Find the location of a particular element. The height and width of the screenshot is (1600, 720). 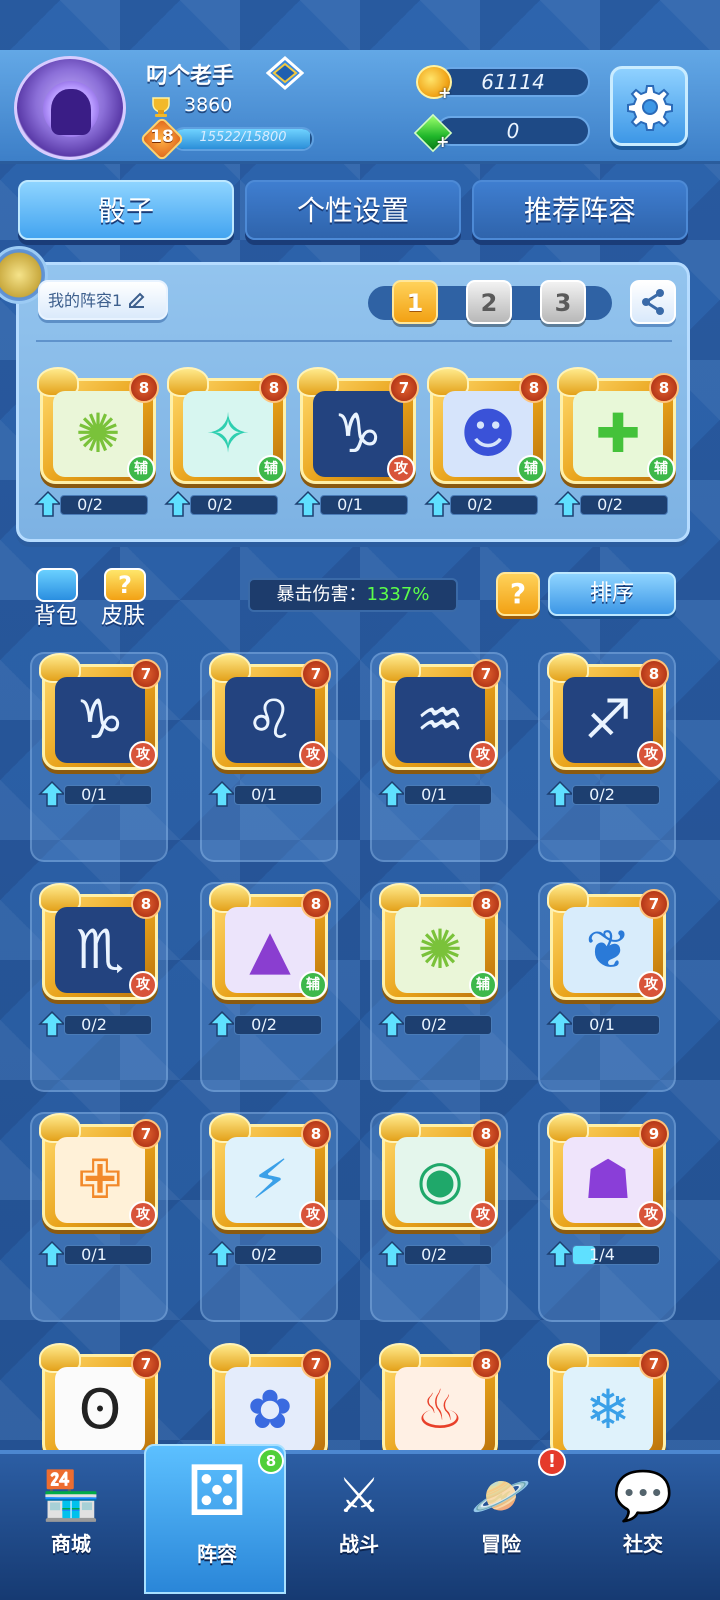

dice-card: ✧ 8 辅 is located at coordinates (228, 425).